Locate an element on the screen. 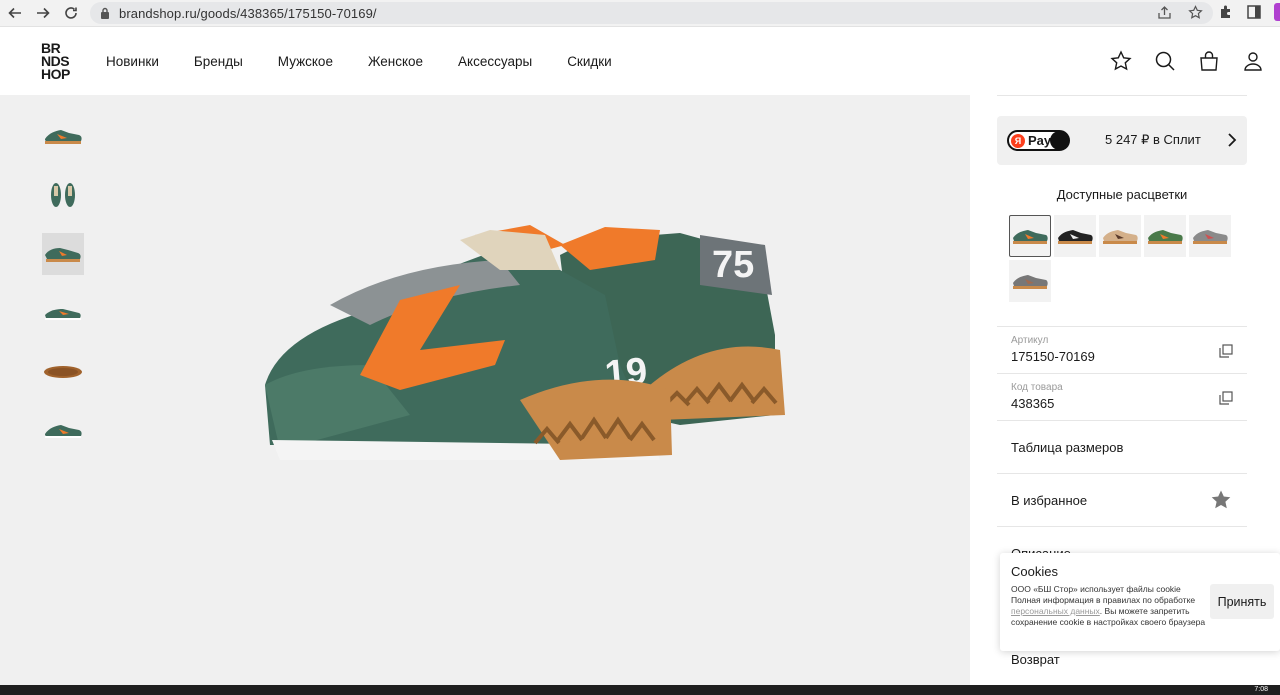  reload-button is located at coordinates (71, 13).